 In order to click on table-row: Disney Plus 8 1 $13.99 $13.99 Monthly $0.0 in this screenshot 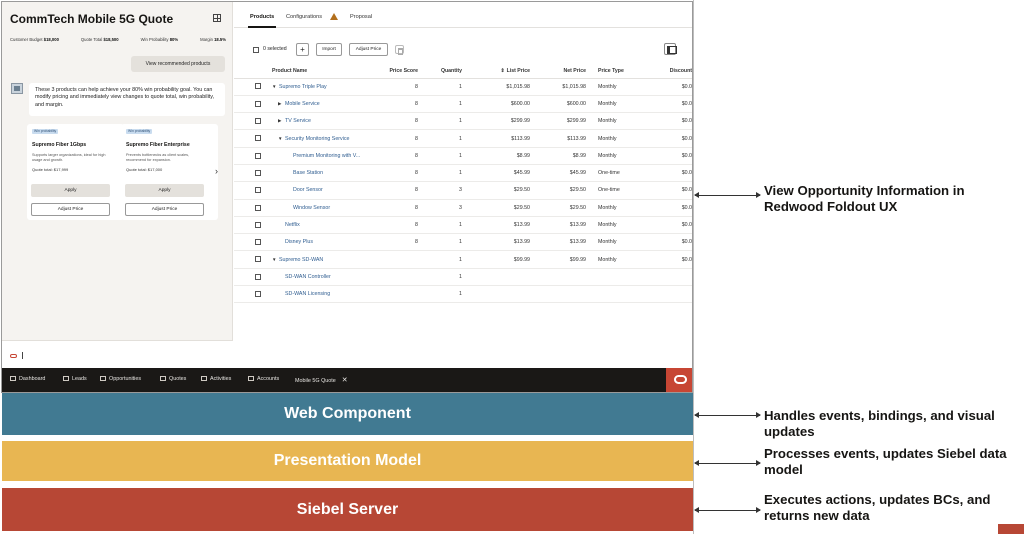, I will do `click(463, 242)`.